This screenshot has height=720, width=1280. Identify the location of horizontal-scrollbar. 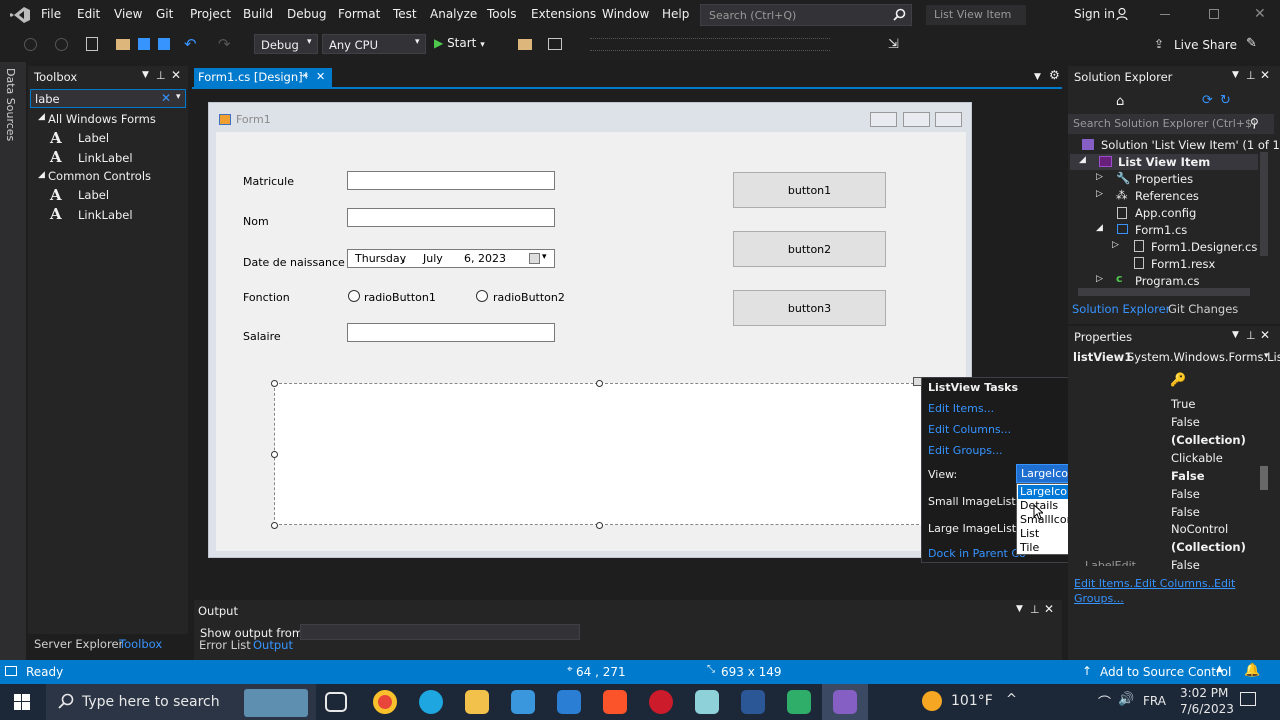
(1164, 292).